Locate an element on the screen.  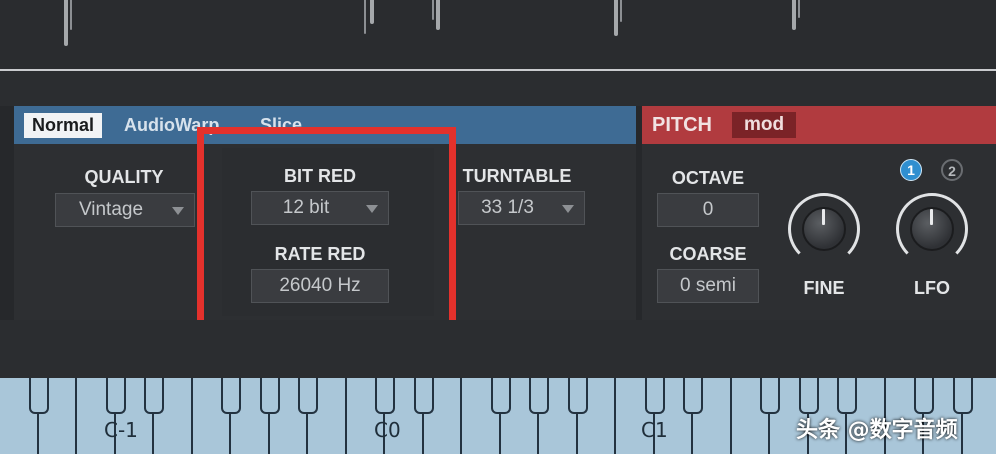
octave-label-c1: C1 is located at coordinates (654, 430).